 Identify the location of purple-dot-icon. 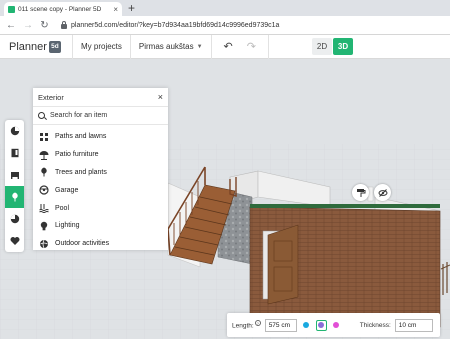
(321, 325).